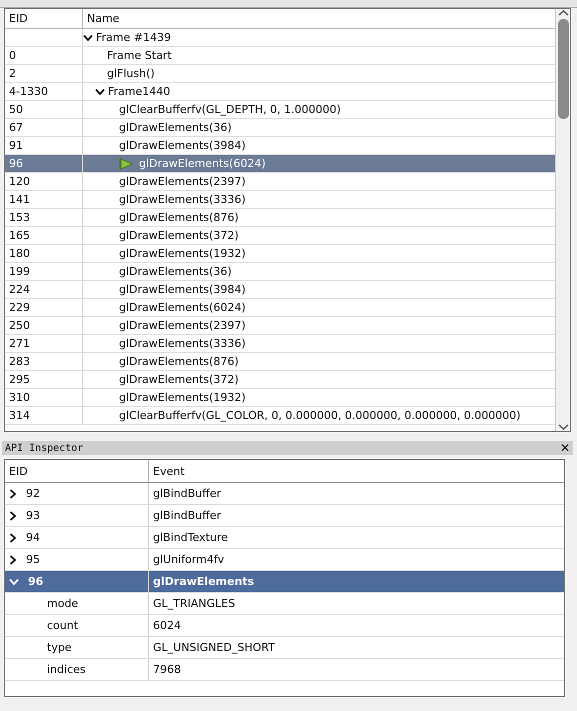  I want to click on eid-text: 93, so click(33, 515).